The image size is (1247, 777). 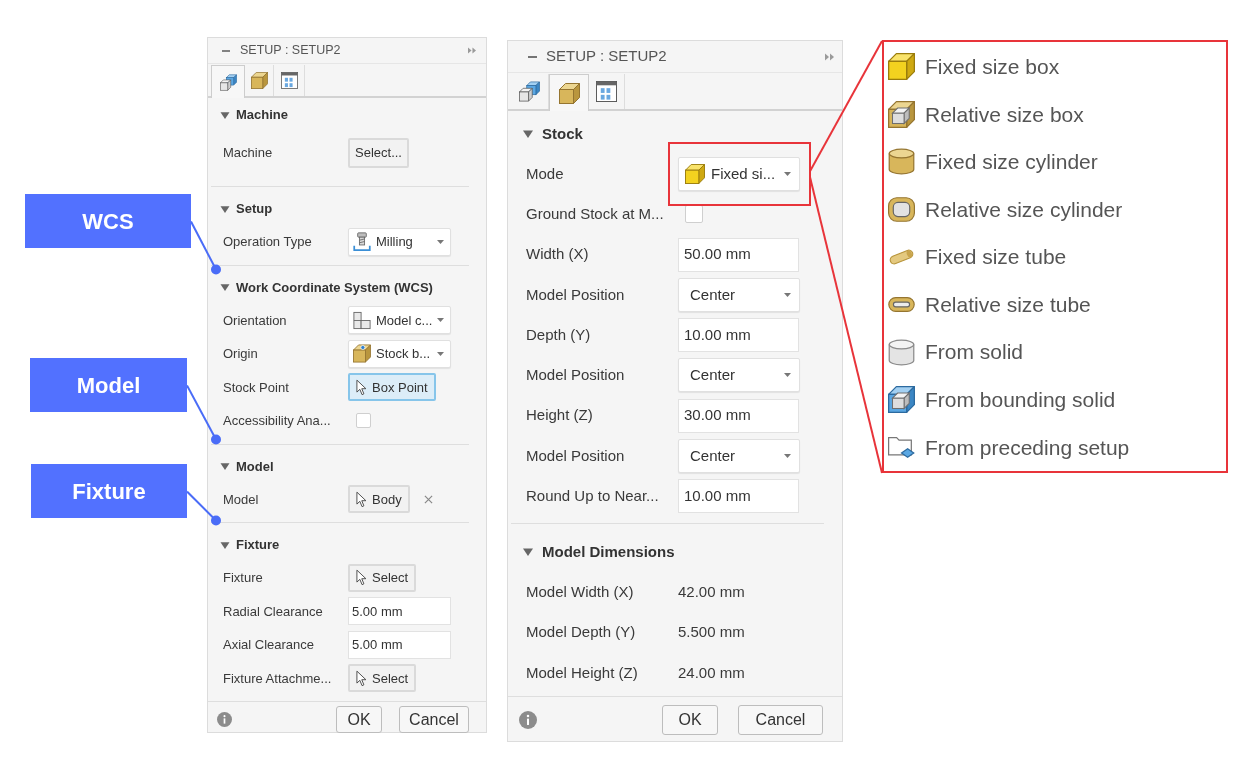 I want to click on dropdown-option: Fixed size tube, so click(x=1055, y=257).